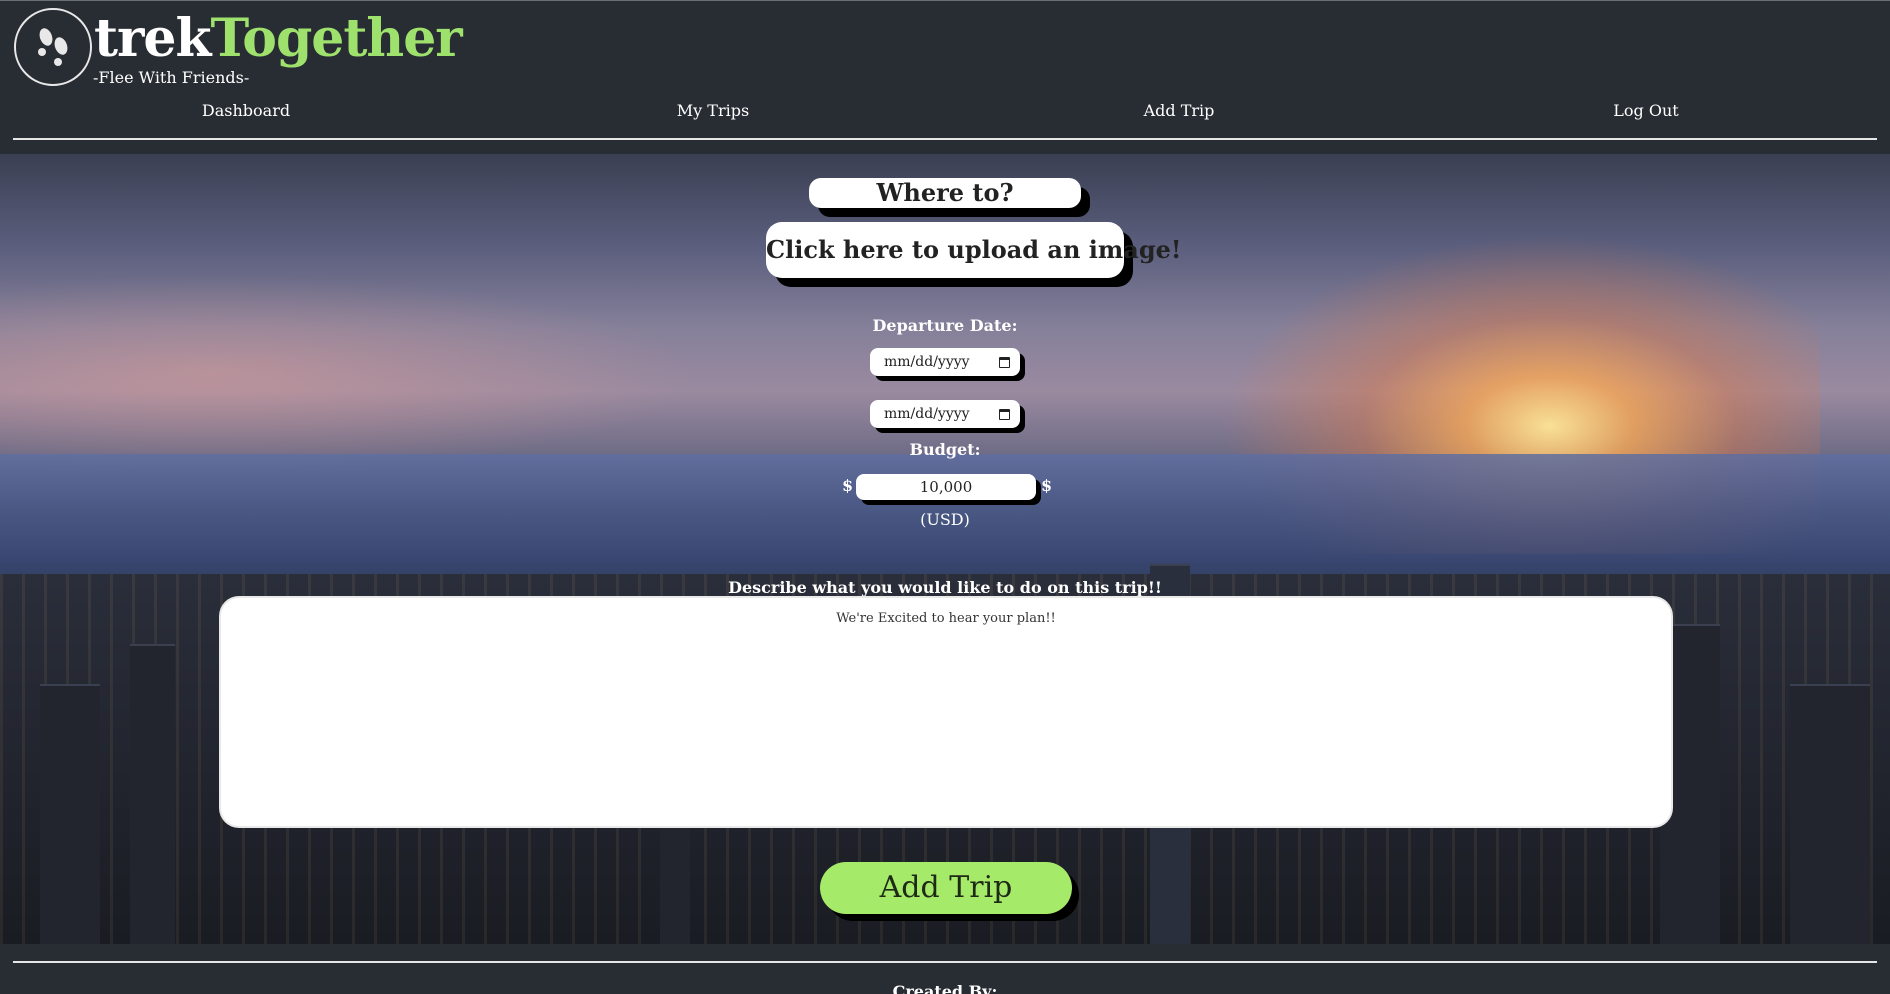 The height and width of the screenshot is (994, 1890). What do you see at coordinates (927, 362) in the screenshot?
I see `departure-date-placeholder: mm/dd/yyyy` at bounding box center [927, 362].